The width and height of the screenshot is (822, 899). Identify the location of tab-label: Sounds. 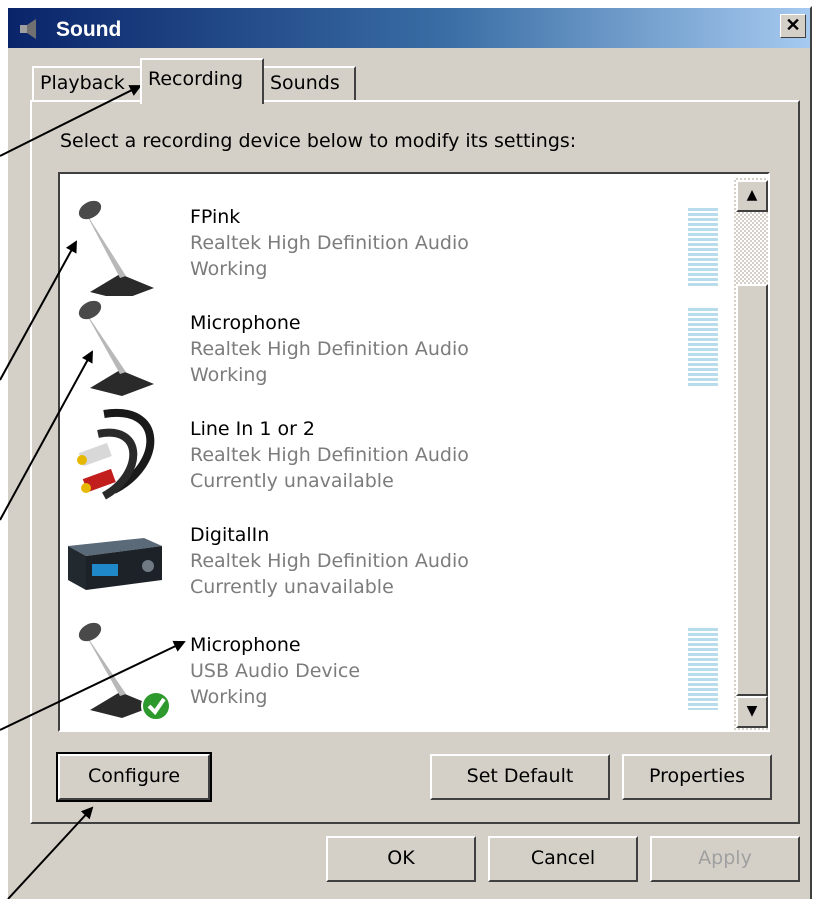
(305, 83).